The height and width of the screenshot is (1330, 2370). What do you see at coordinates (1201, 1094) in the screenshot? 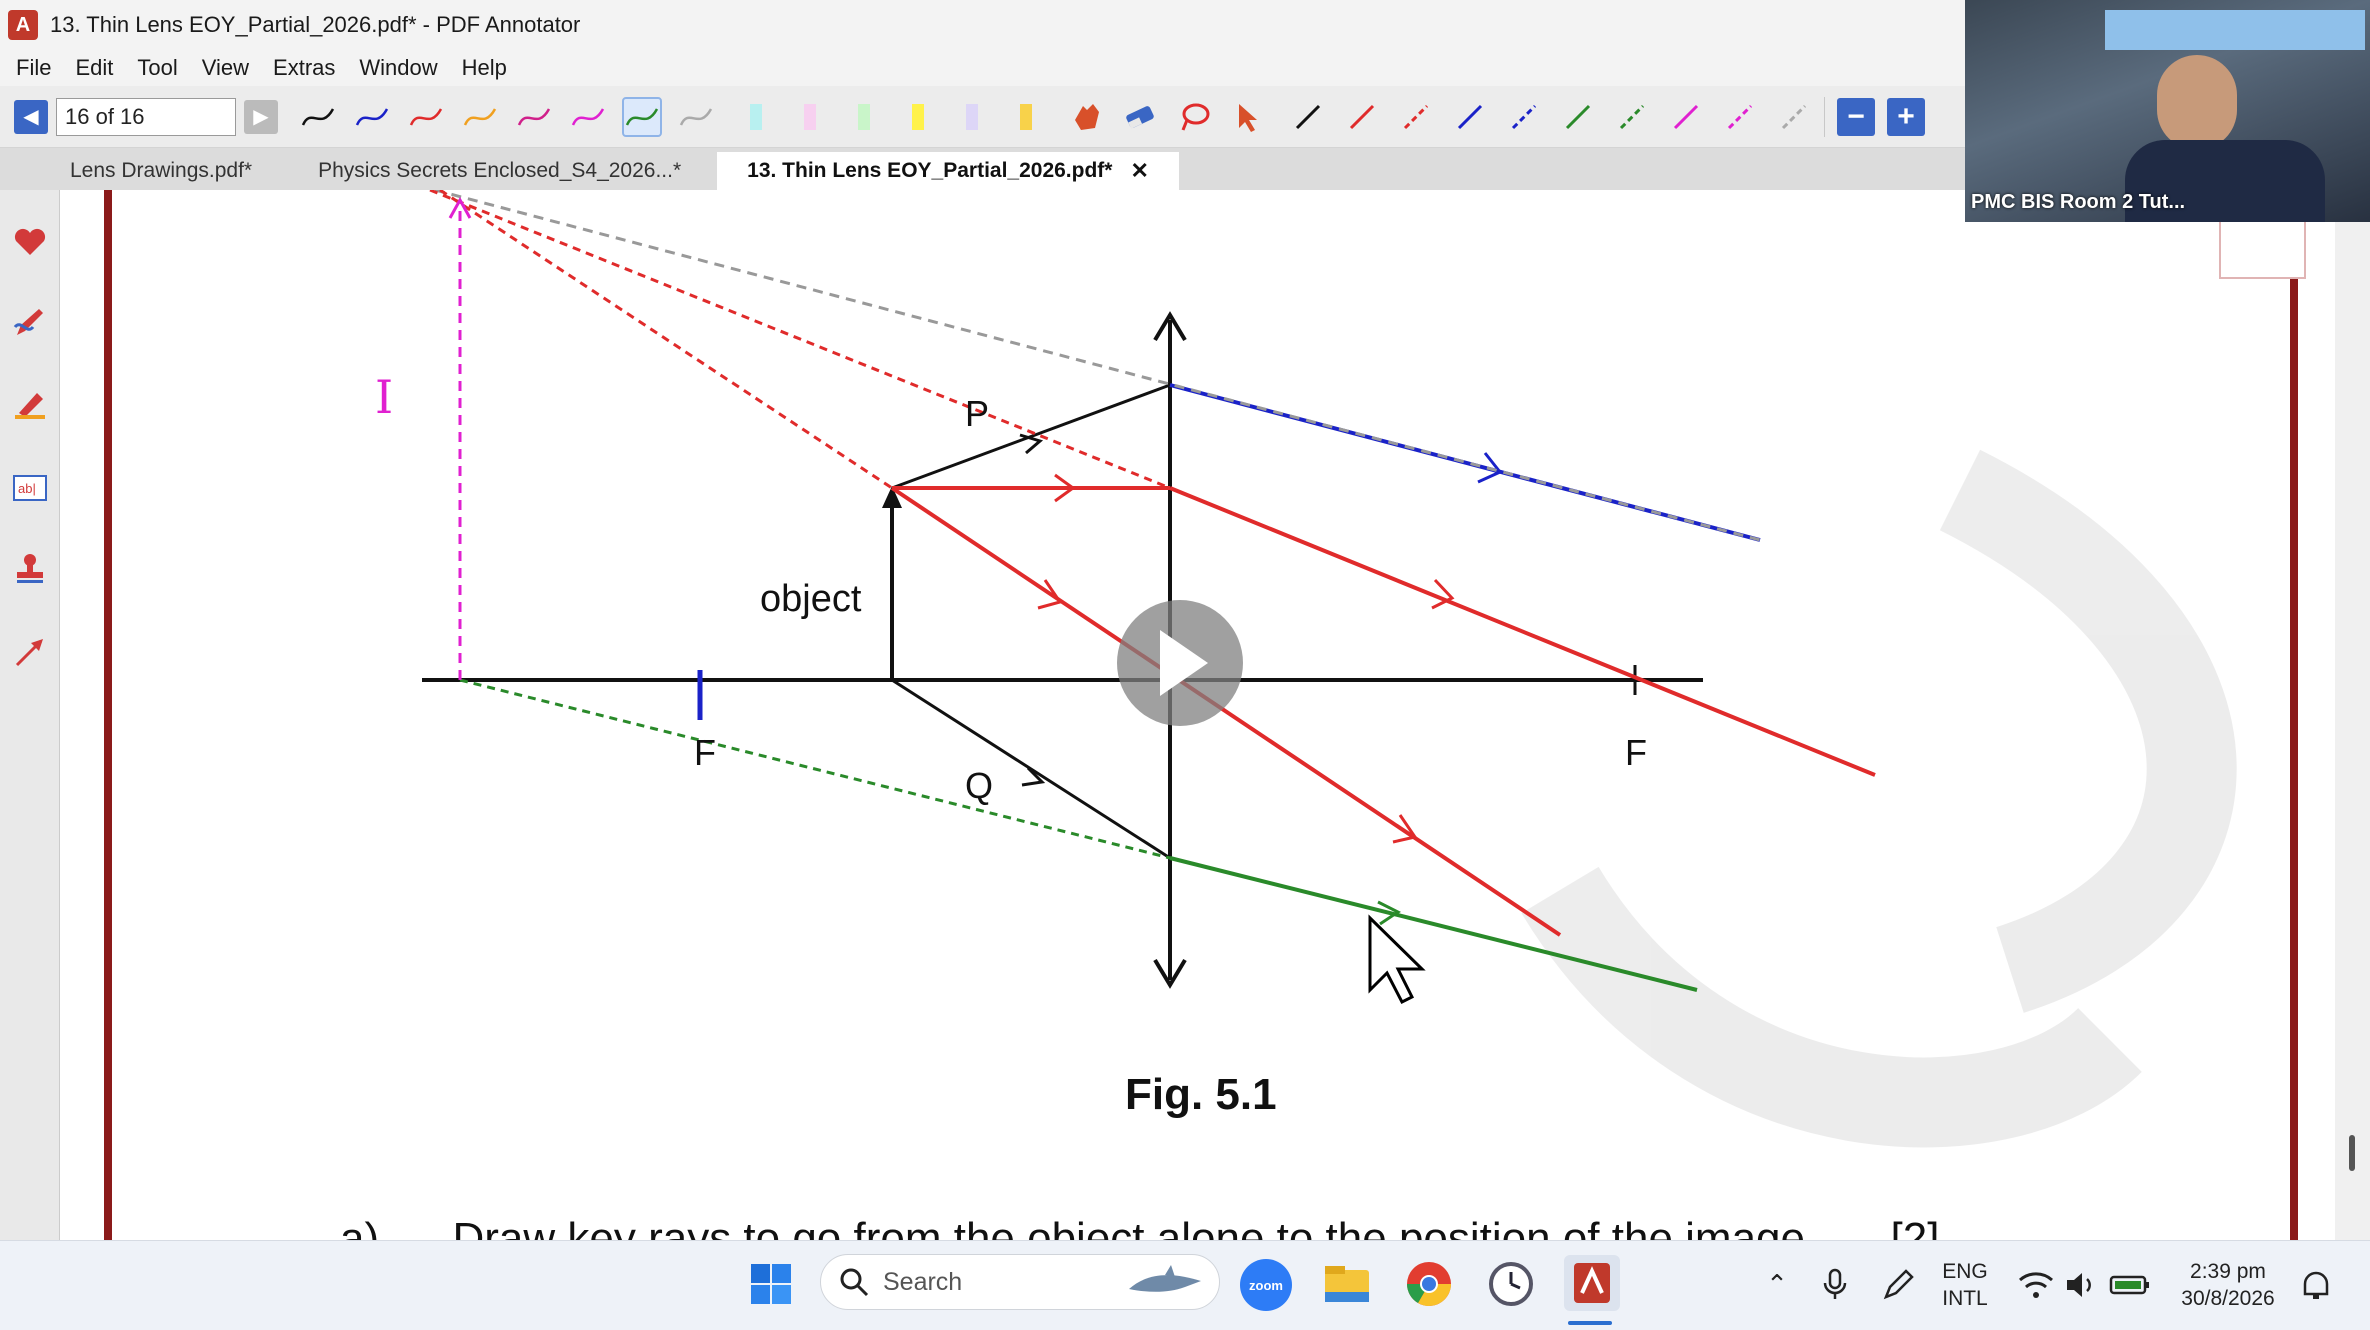
I see `figure-caption: Fig. 5.1` at bounding box center [1201, 1094].